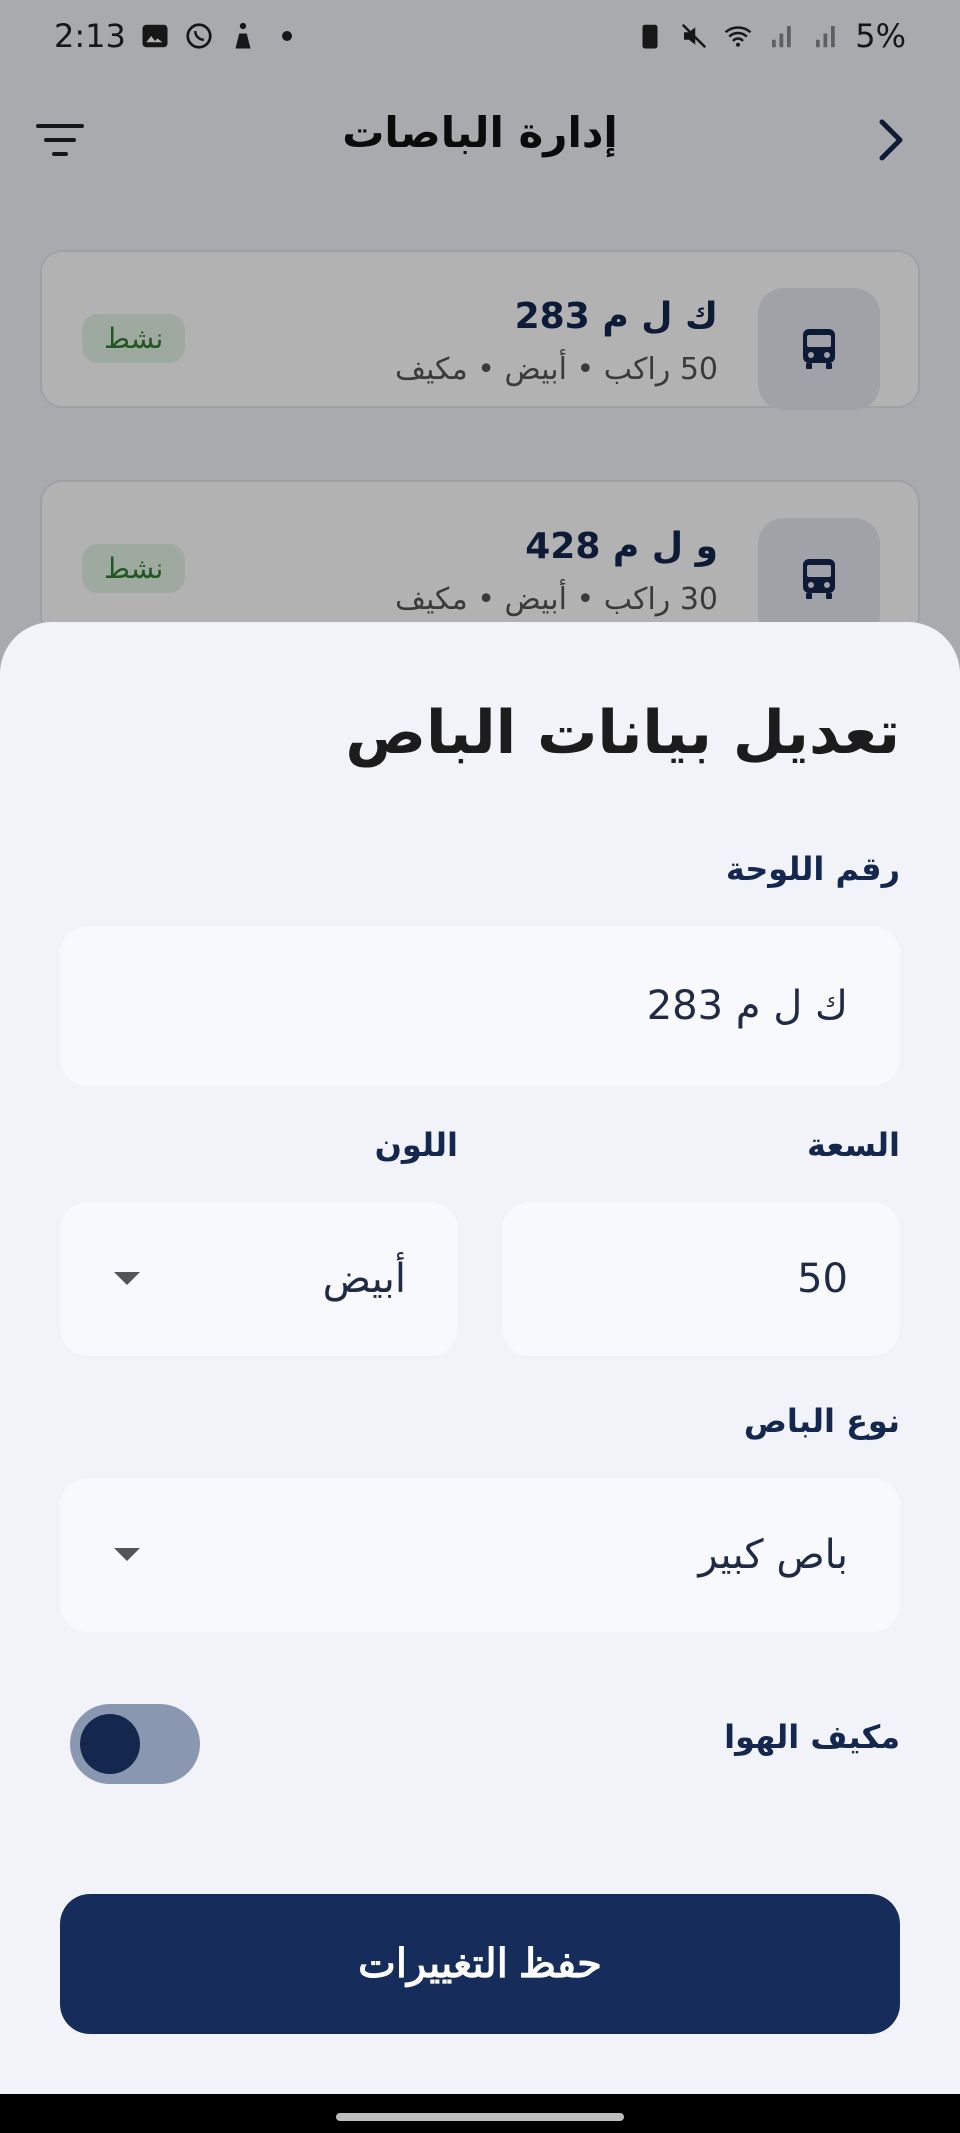 This screenshot has height=2133, width=960. Describe the element at coordinates (480, 1555) in the screenshot. I see `bus-type-select: باص كبير` at that location.